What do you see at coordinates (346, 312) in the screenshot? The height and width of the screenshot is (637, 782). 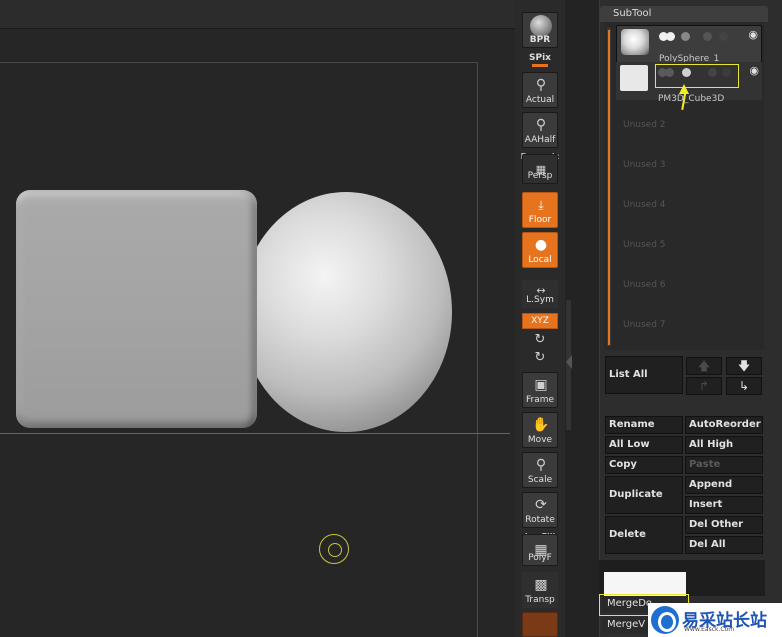 I see `sphere-mesh` at bounding box center [346, 312].